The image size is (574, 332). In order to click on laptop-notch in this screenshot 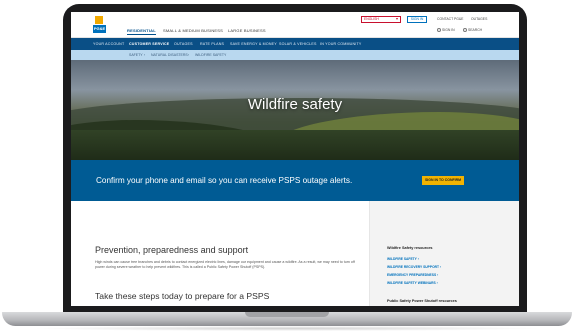, I will do `click(287, 314)`.